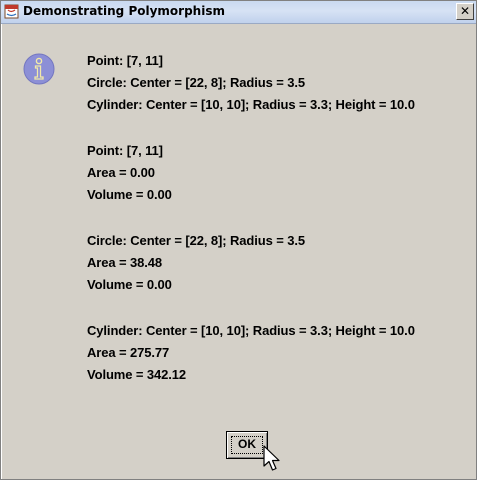 This screenshot has width=477, height=480. Describe the element at coordinates (39, 69) in the screenshot. I see `information-icon` at that location.